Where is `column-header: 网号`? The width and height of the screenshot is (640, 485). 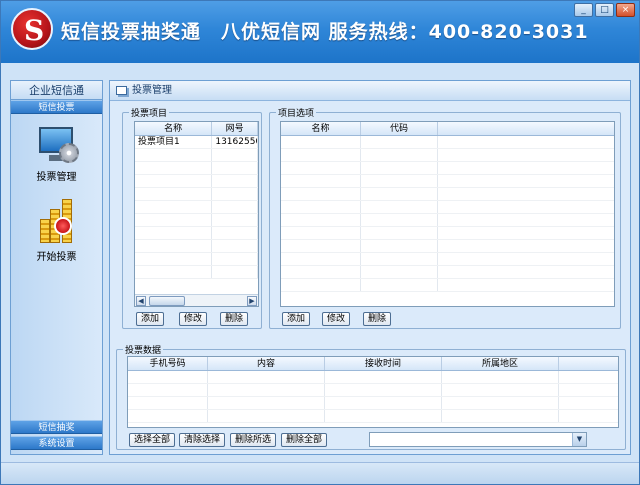 column-header: 网号 is located at coordinates (235, 128).